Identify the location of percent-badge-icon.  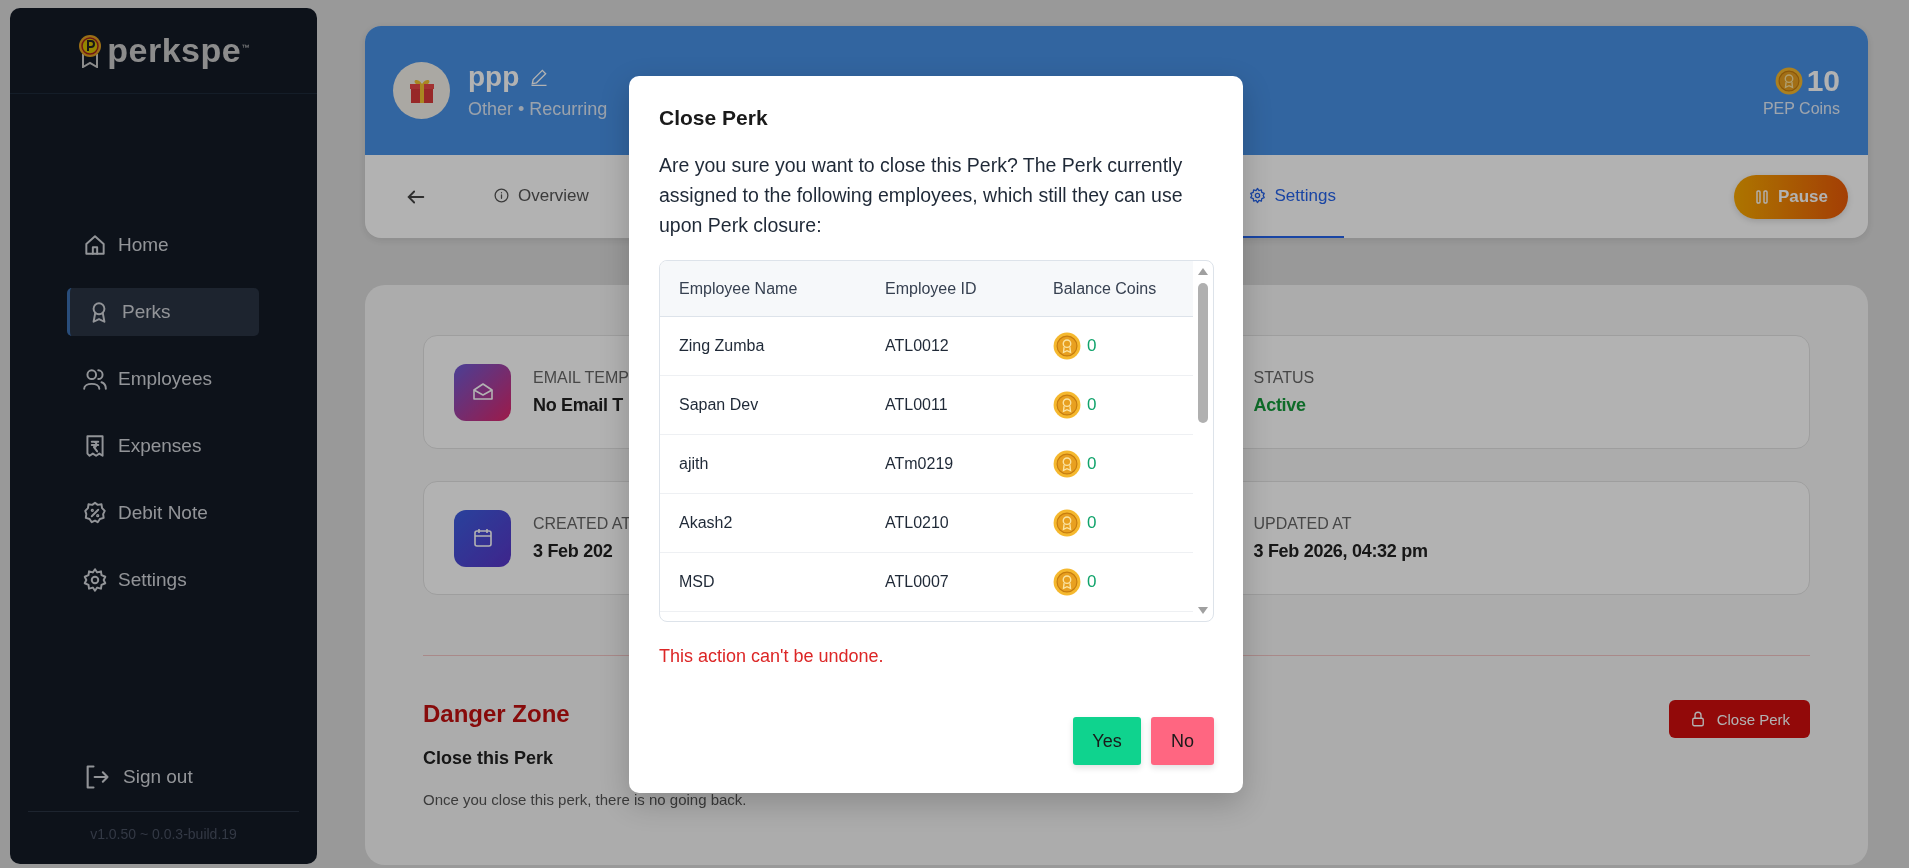
(95, 513).